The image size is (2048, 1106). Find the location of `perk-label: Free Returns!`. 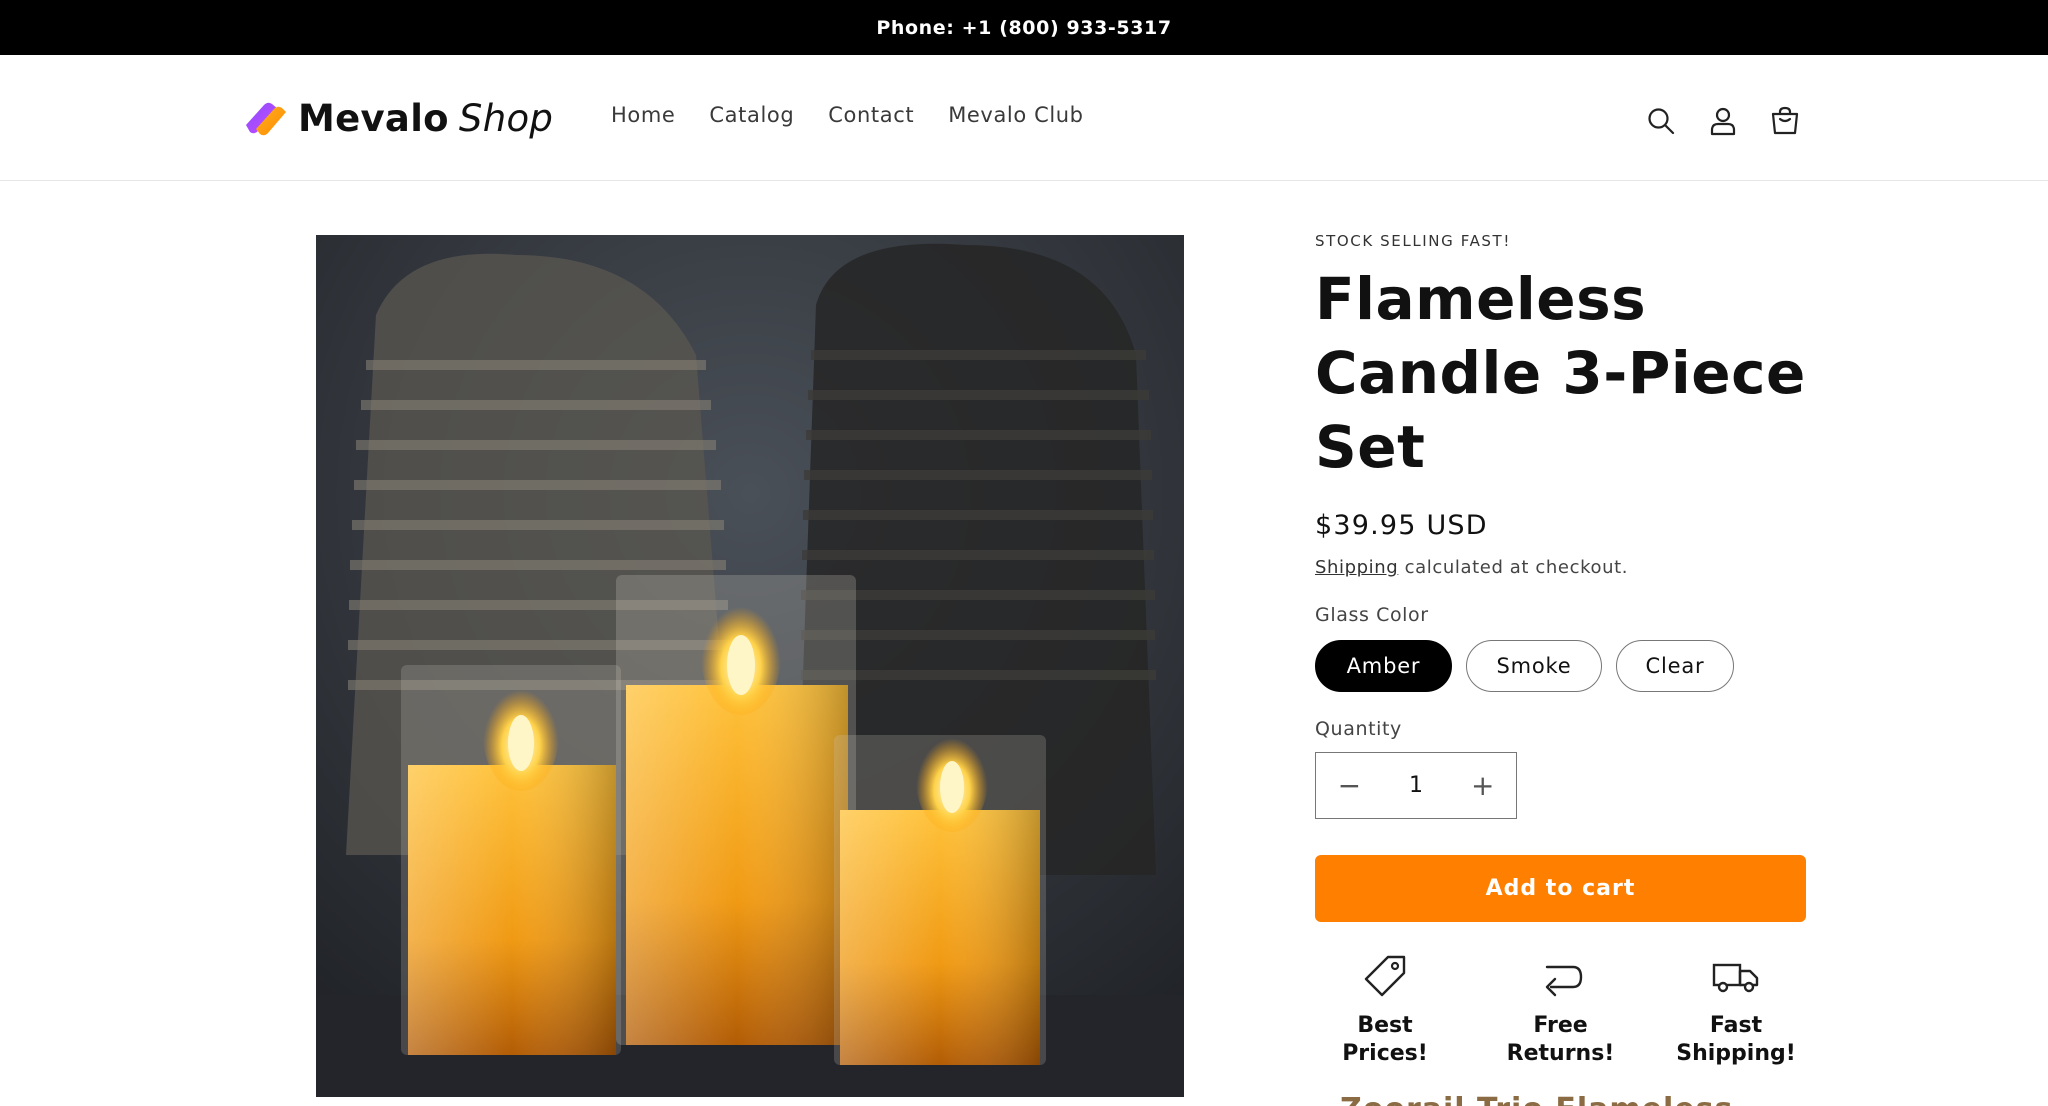

perk-label: Free Returns! is located at coordinates (1560, 1039).